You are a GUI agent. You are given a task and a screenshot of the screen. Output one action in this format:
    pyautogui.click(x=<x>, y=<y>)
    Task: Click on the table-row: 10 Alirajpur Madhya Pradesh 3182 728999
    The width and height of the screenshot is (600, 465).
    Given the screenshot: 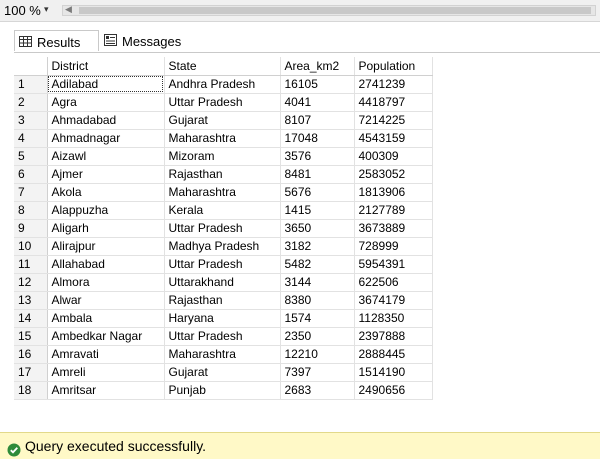 What is the action you would take?
    pyautogui.click(x=223, y=246)
    